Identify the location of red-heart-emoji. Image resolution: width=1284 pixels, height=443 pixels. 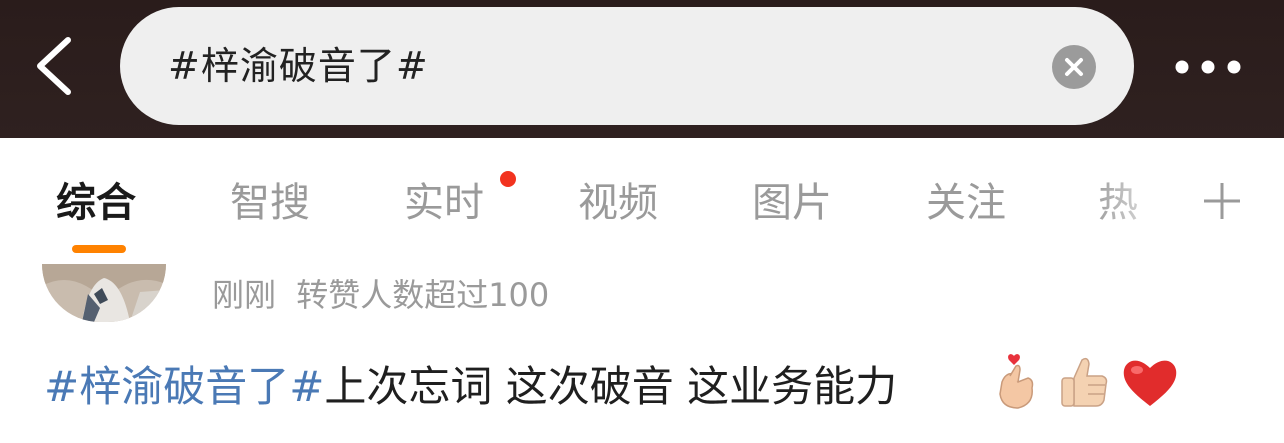
(1150, 383).